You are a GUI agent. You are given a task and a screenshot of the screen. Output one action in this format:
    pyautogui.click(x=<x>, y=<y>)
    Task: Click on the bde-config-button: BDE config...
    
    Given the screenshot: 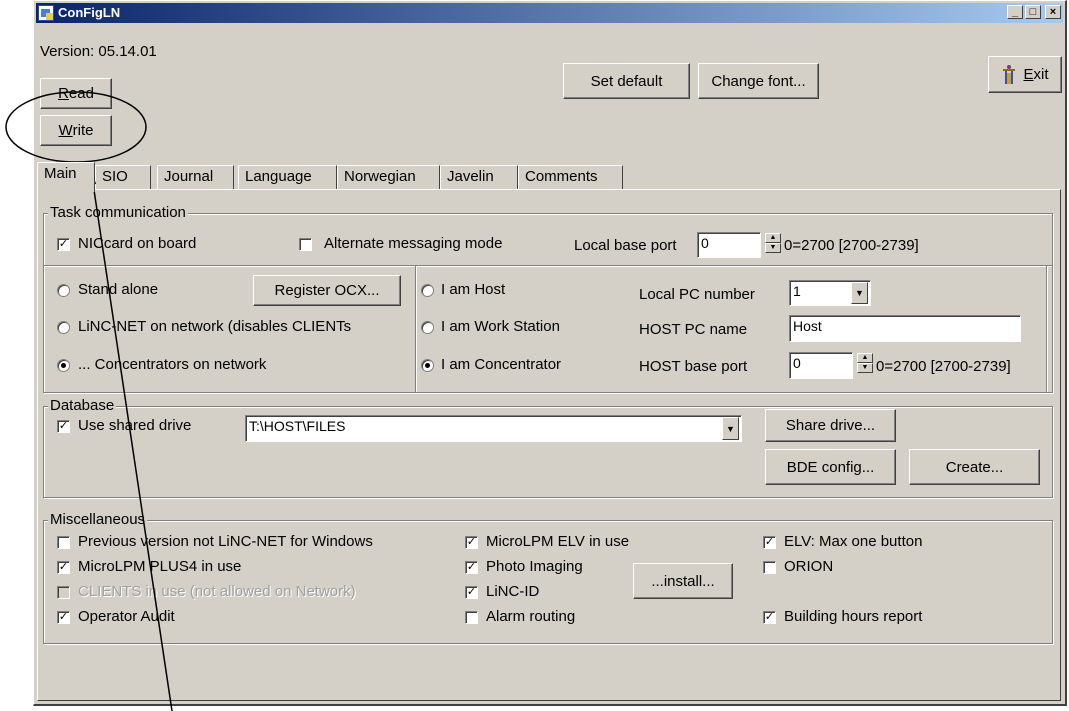 What is the action you would take?
    pyautogui.click(x=830, y=467)
    